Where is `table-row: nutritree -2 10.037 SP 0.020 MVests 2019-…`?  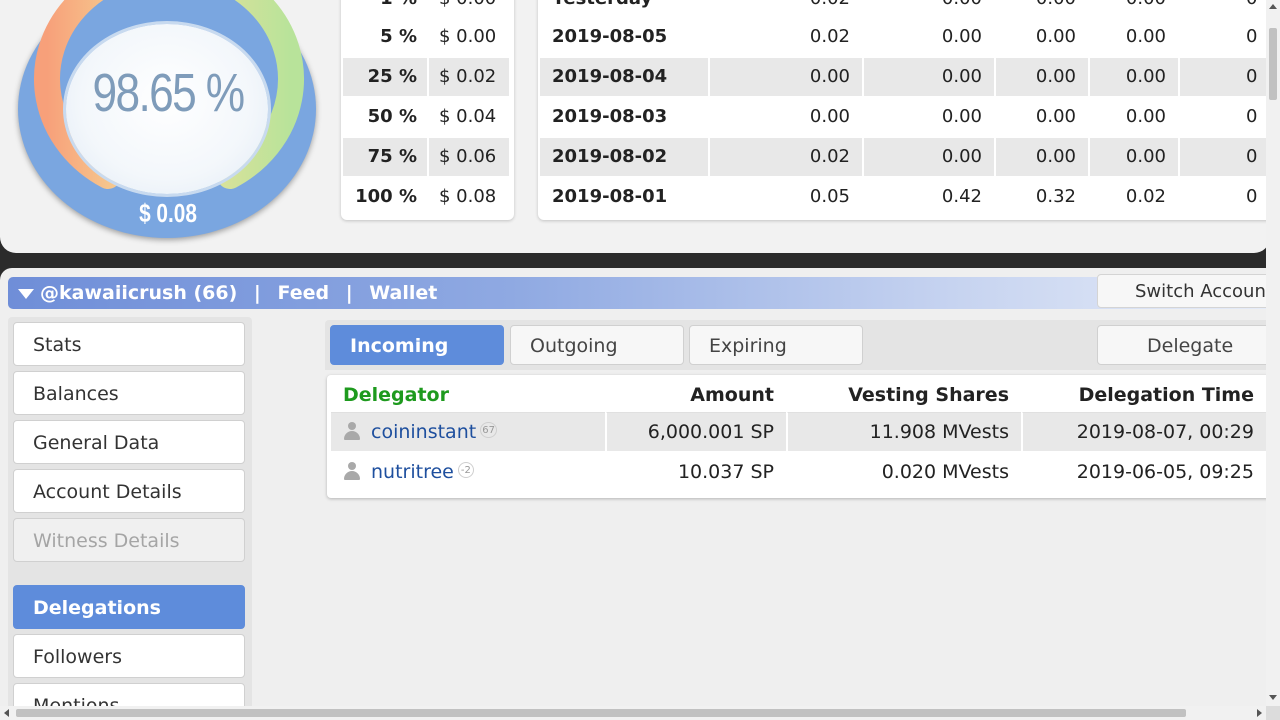 table-row: nutritree -2 10.037 SP 0.020 MVests 2019-… is located at coordinates (798, 472).